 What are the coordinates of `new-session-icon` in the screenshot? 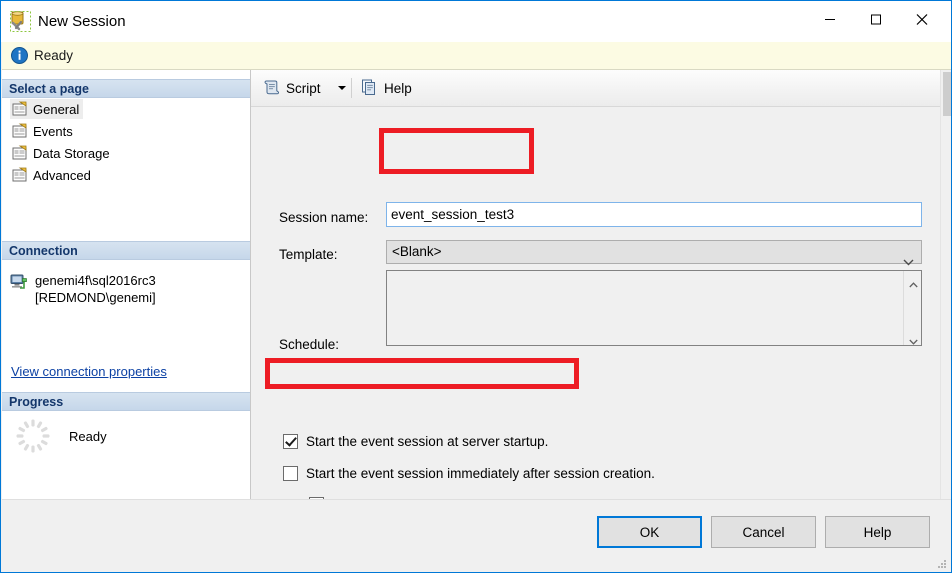 It's located at (20, 21).